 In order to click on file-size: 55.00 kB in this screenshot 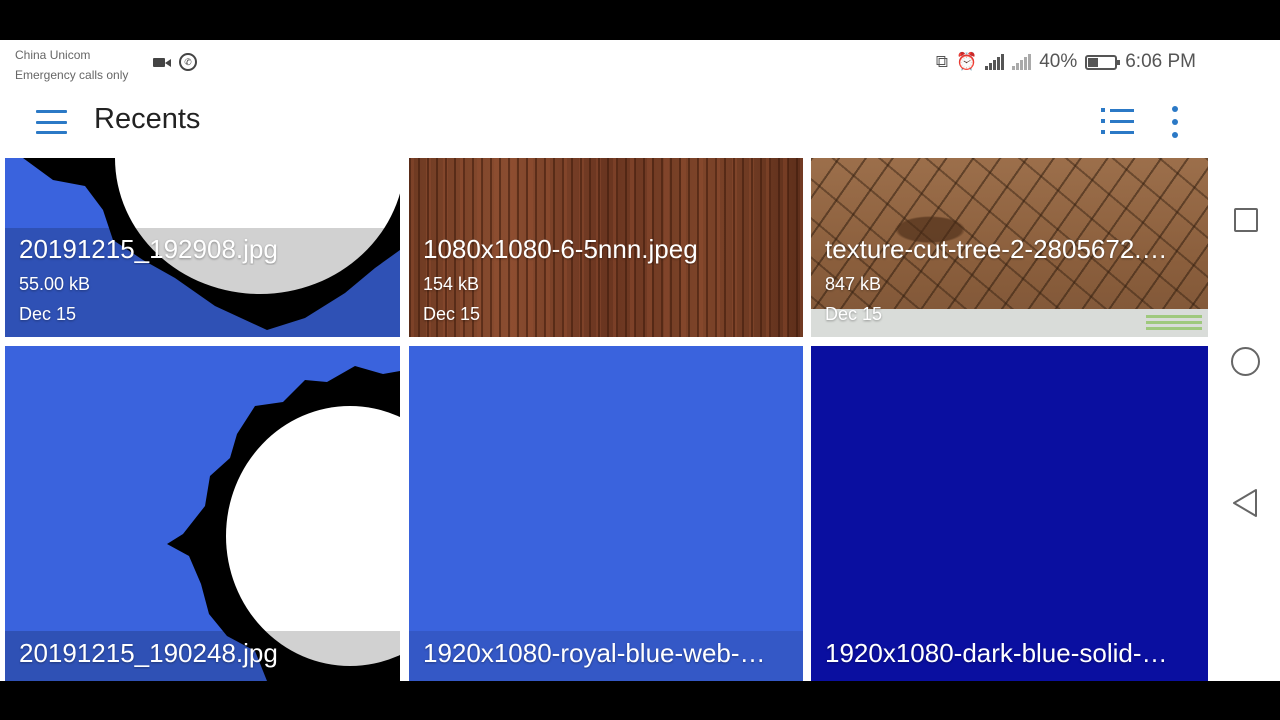, I will do `click(55, 284)`.